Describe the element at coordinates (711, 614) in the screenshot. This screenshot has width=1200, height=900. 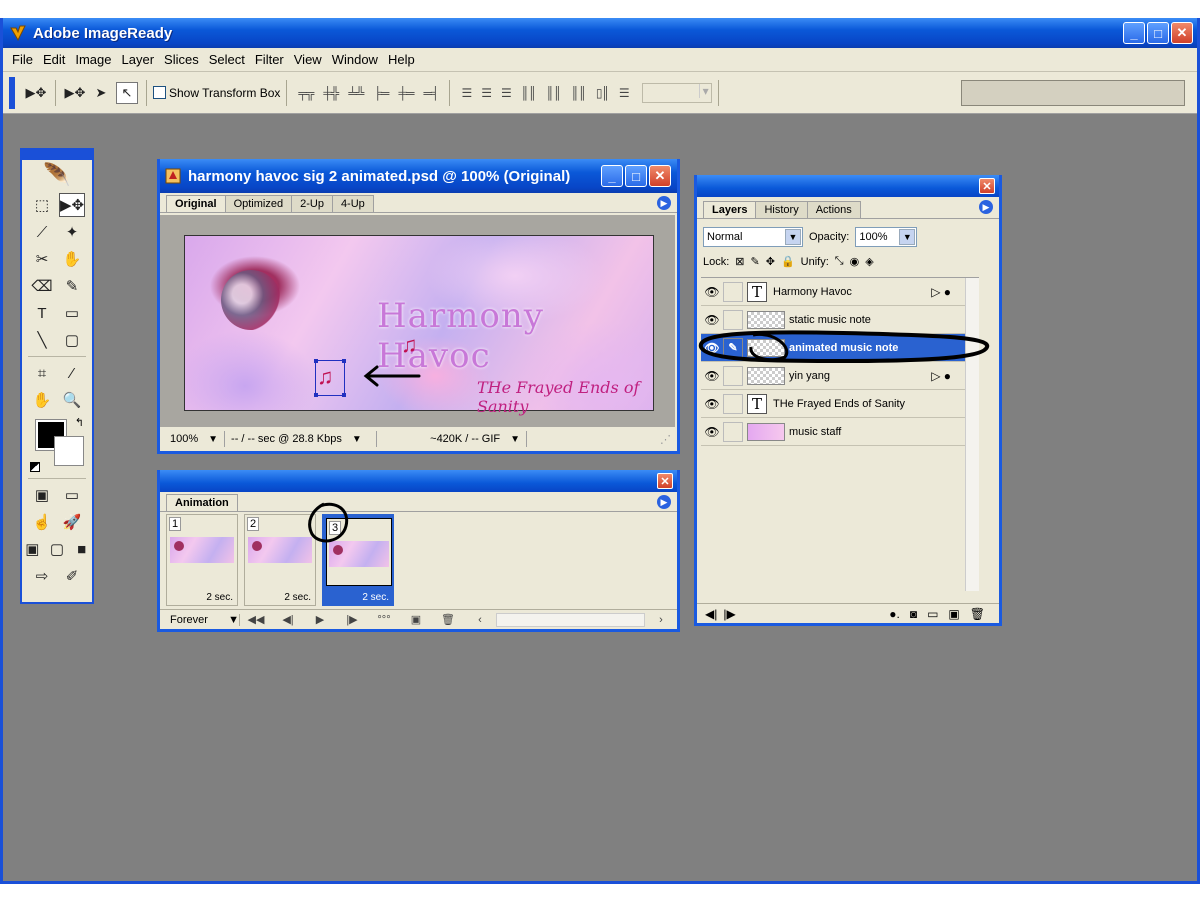
I see `previous-state-icon: ◀|` at that location.